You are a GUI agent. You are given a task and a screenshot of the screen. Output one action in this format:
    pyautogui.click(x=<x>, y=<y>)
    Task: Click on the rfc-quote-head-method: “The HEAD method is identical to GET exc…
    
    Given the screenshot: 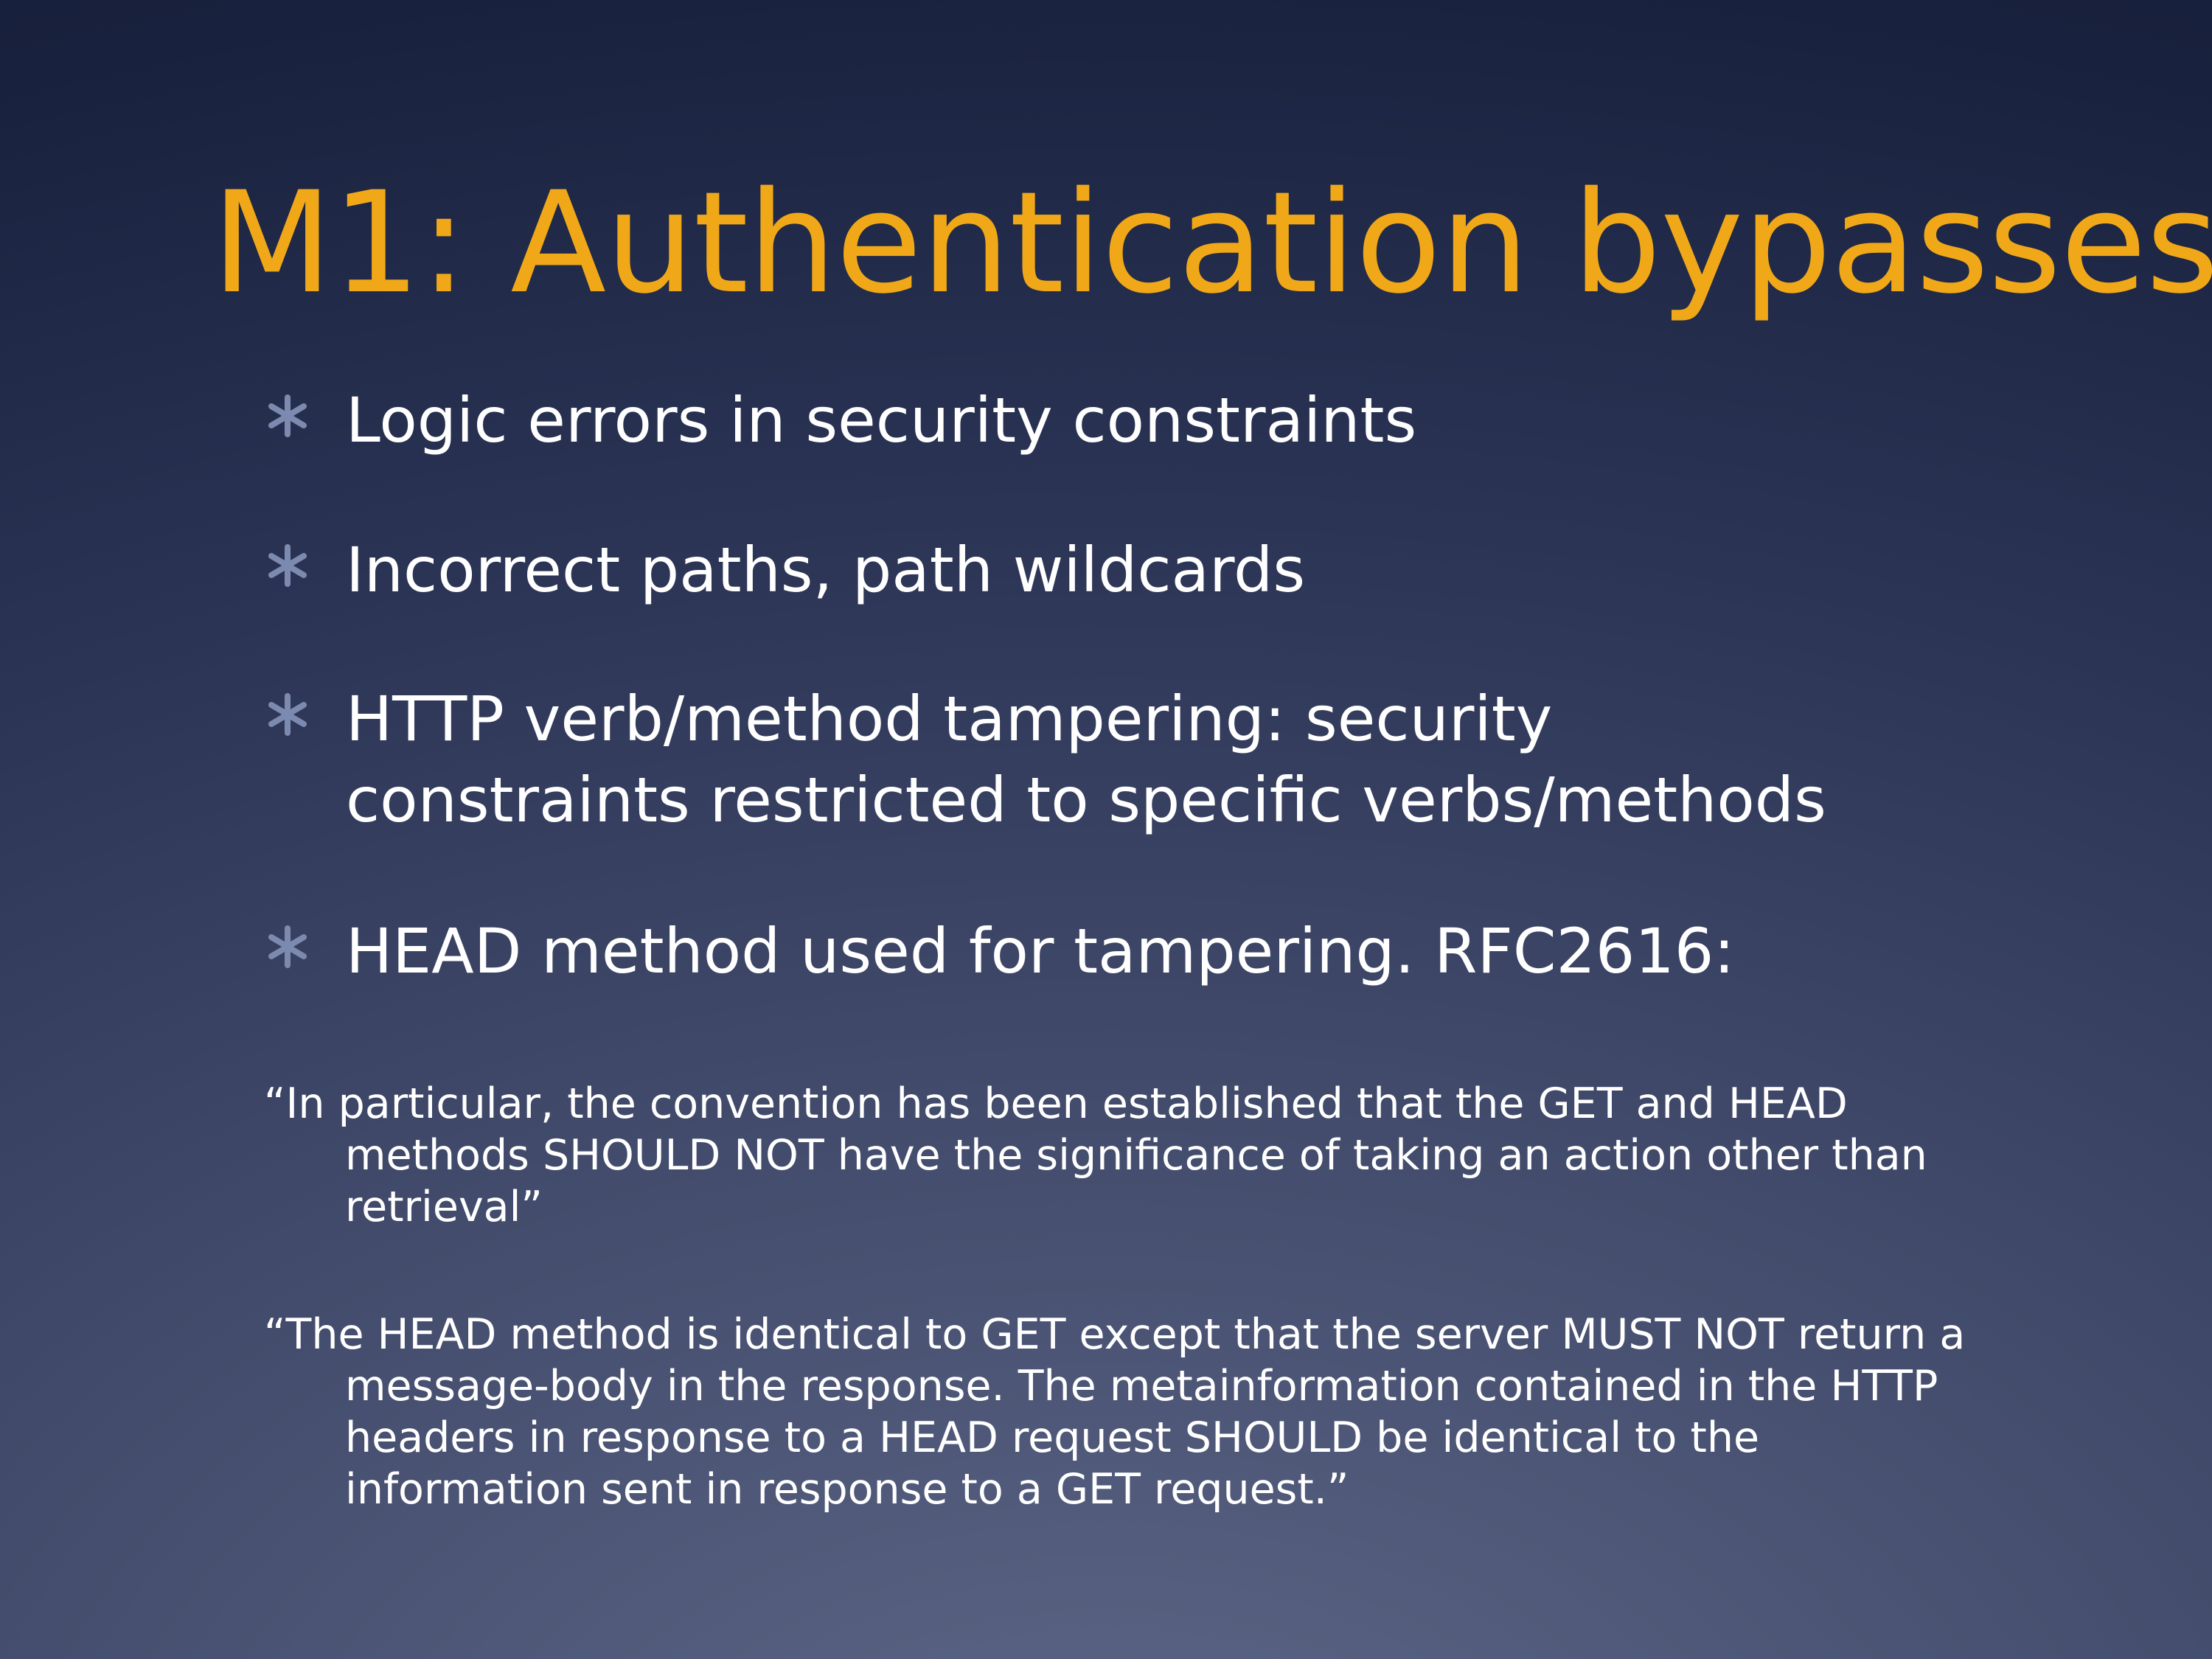 What is the action you would take?
    pyautogui.click(x=1115, y=1412)
    